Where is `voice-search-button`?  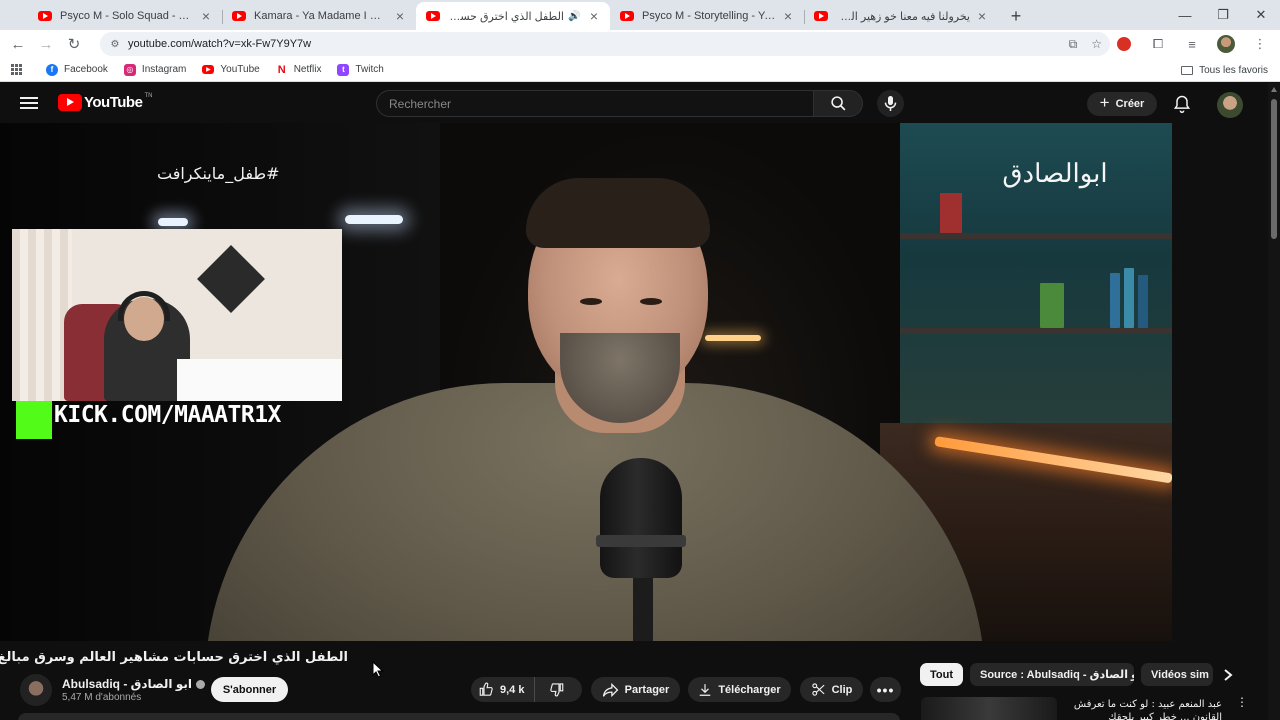 voice-search-button is located at coordinates (890, 103).